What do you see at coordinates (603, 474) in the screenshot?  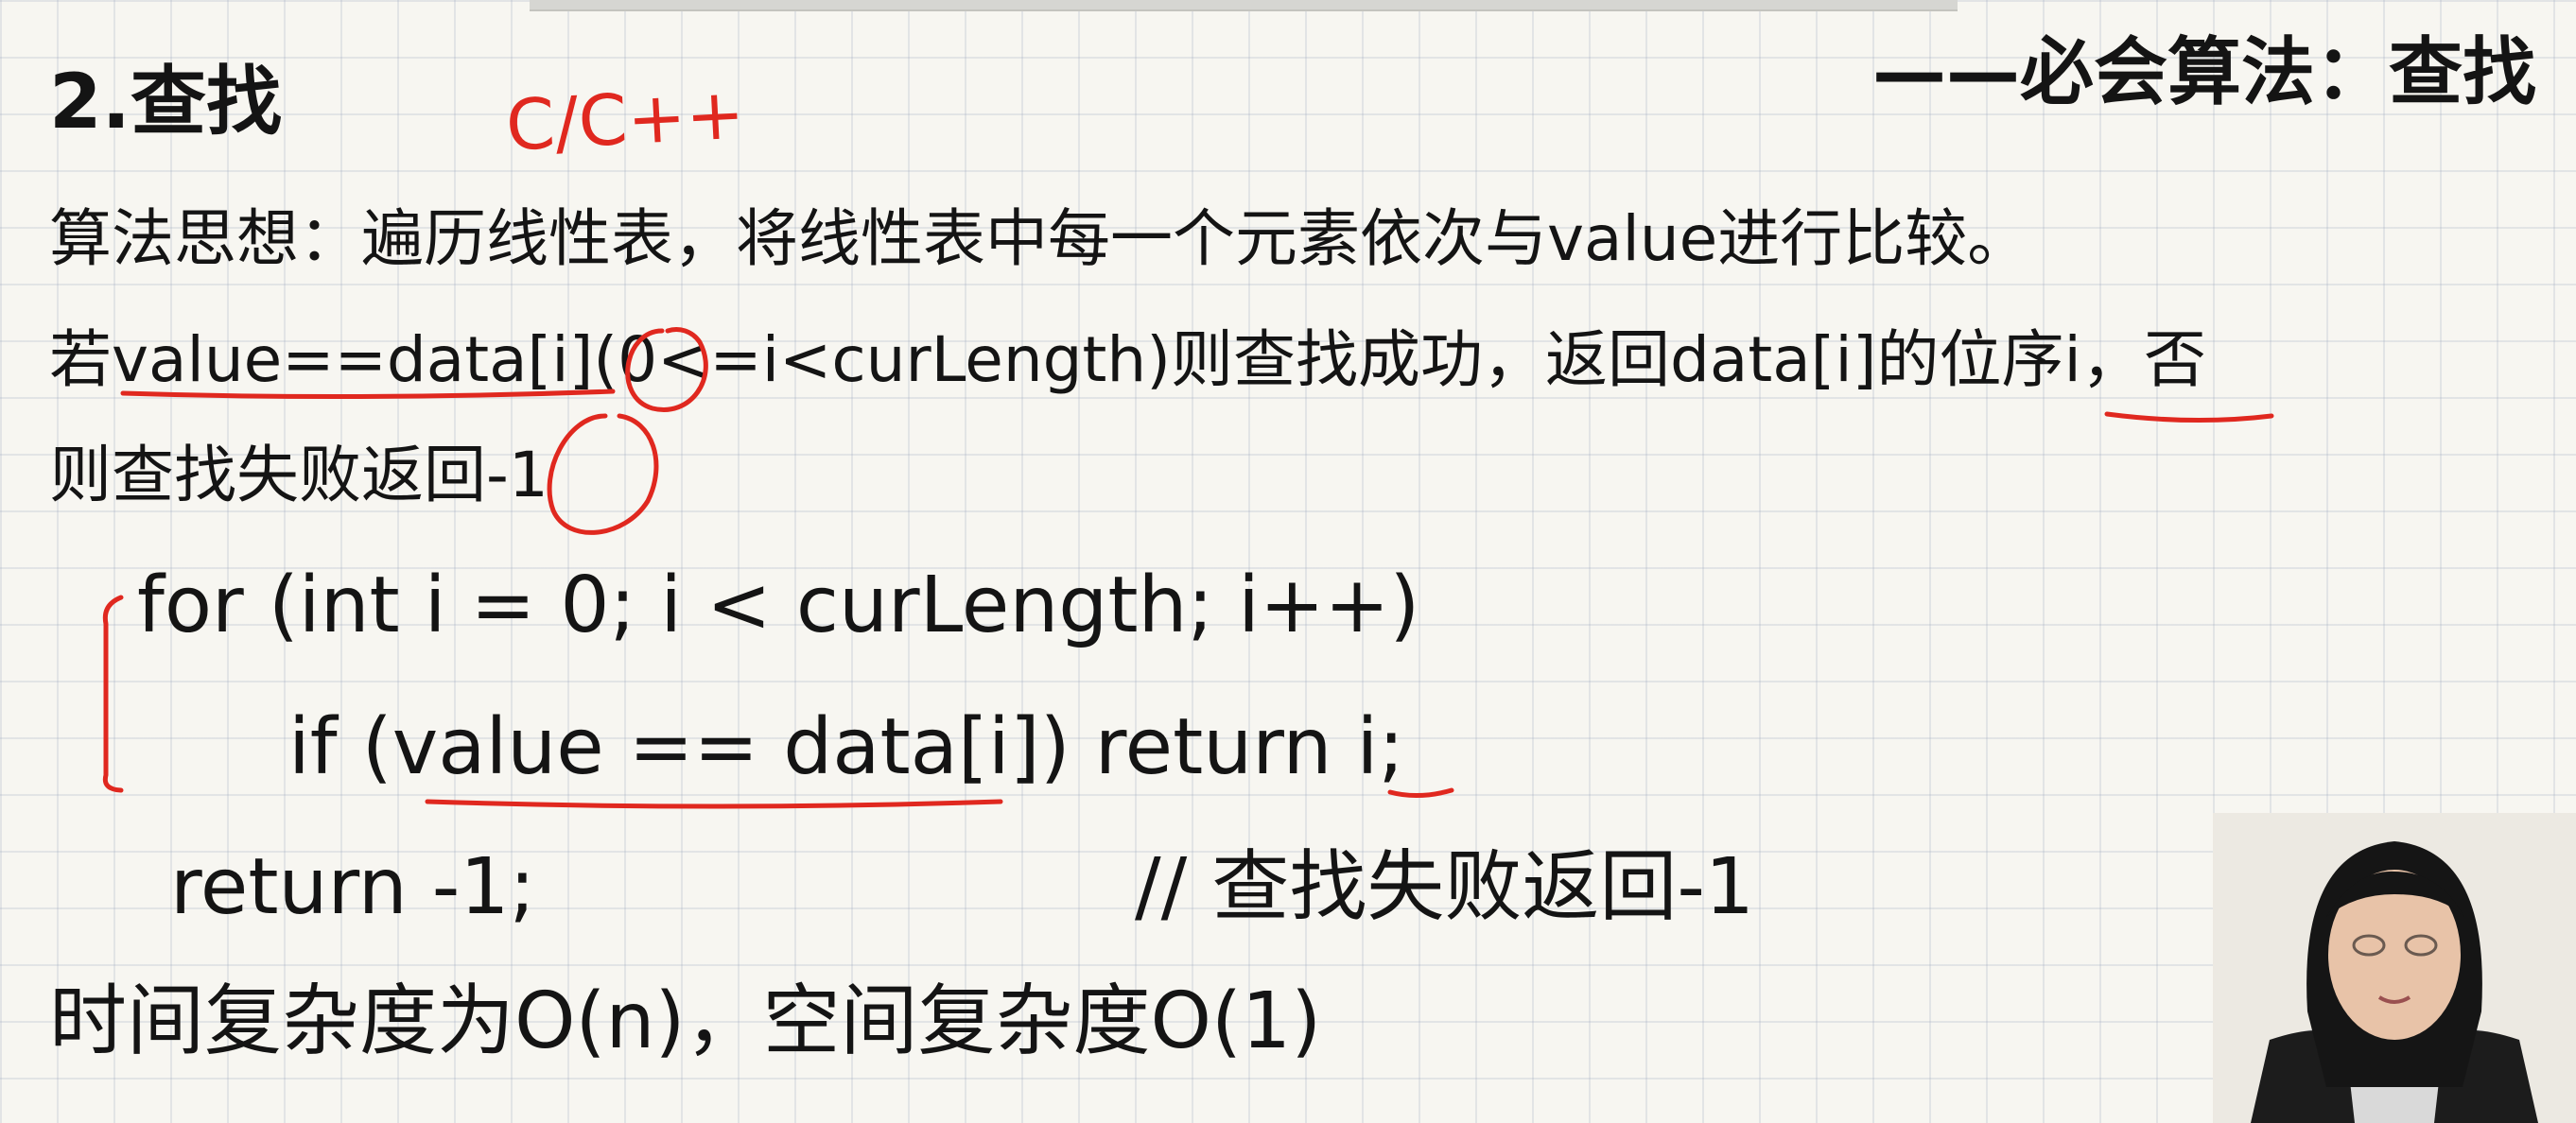 I see `circle-minus-one` at bounding box center [603, 474].